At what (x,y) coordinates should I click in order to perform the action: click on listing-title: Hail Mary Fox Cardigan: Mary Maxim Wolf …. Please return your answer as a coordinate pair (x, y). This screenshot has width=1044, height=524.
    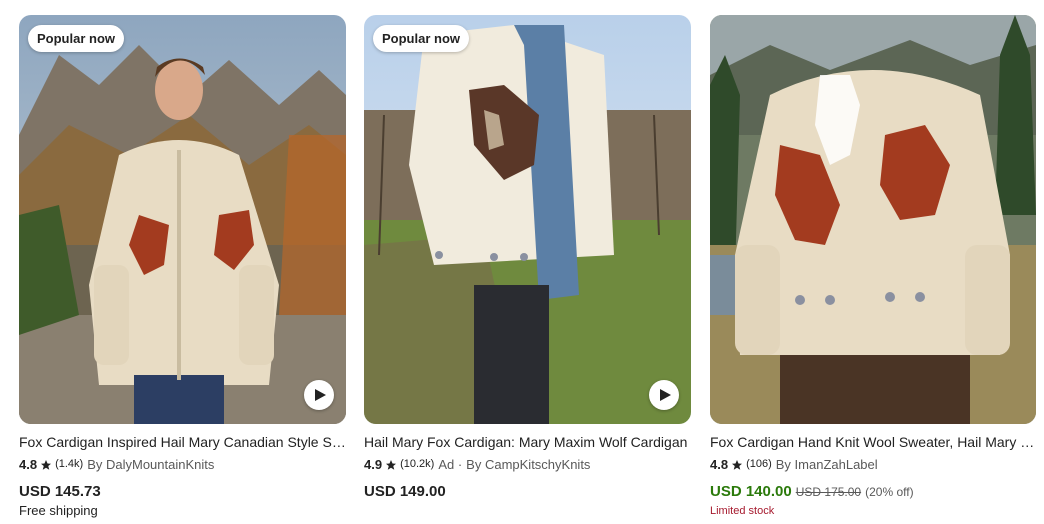
    Looking at the image, I should click on (527, 442).